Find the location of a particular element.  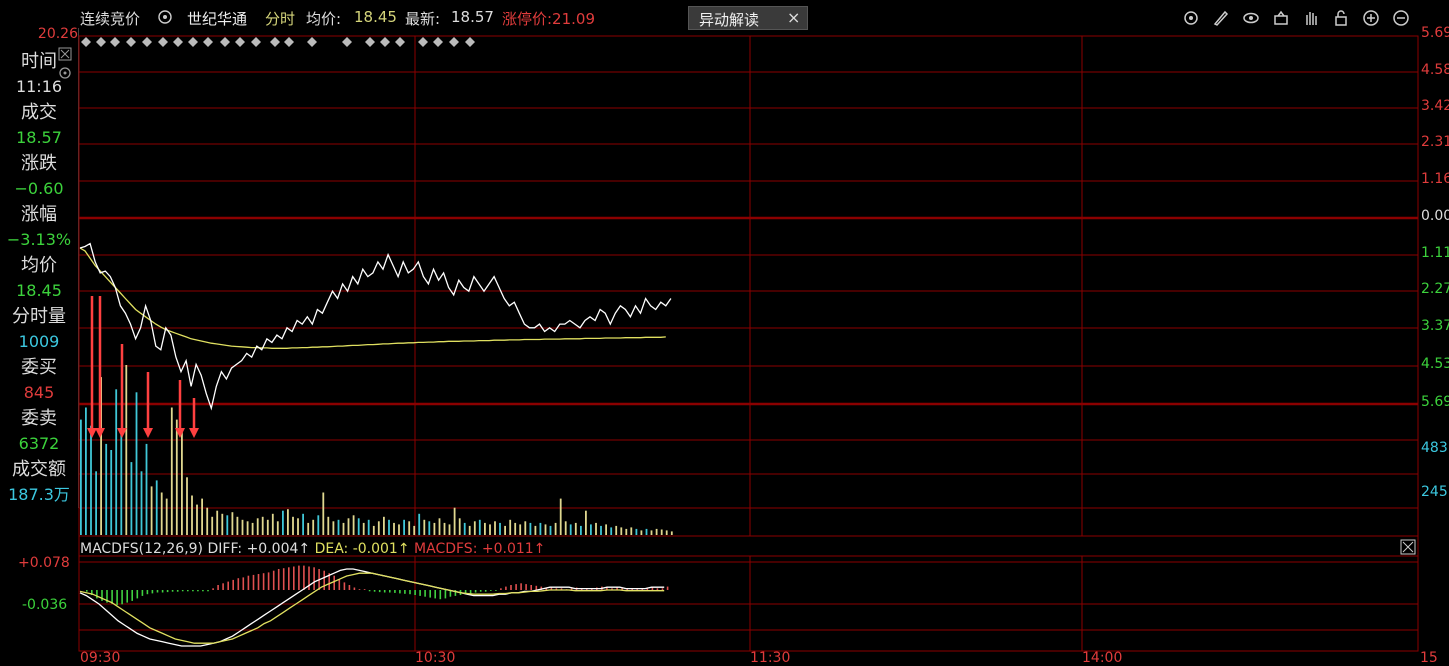

volume-bars is located at coordinates (376, 450).